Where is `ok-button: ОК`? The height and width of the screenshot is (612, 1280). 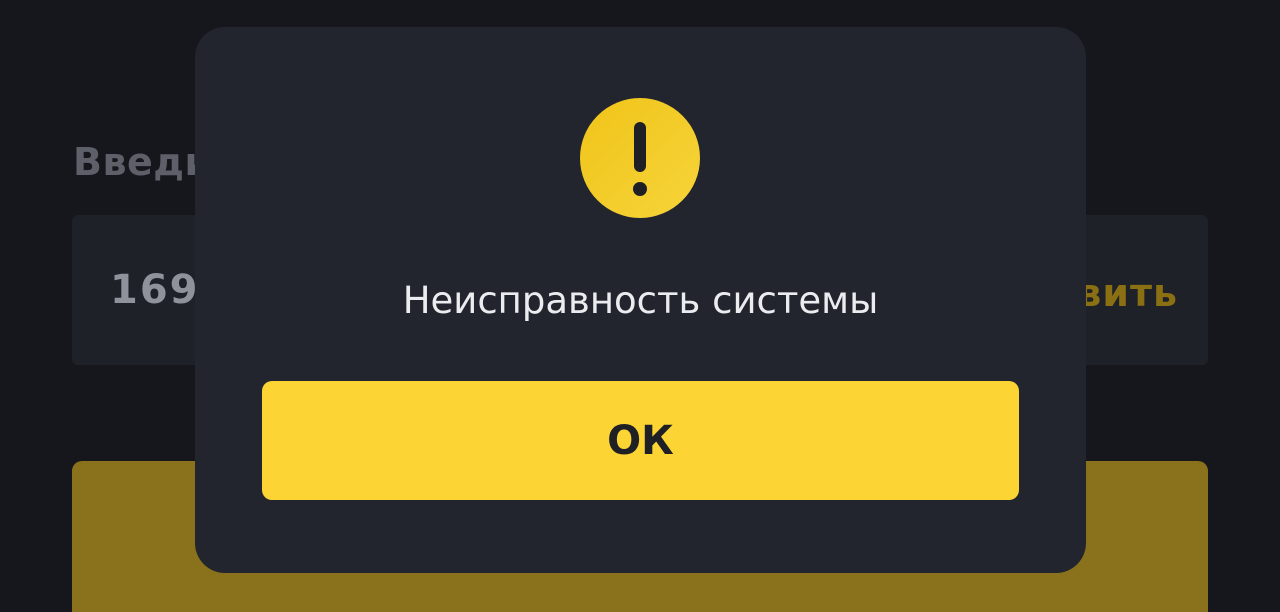 ok-button: ОК is located at coordinates (640, 440).